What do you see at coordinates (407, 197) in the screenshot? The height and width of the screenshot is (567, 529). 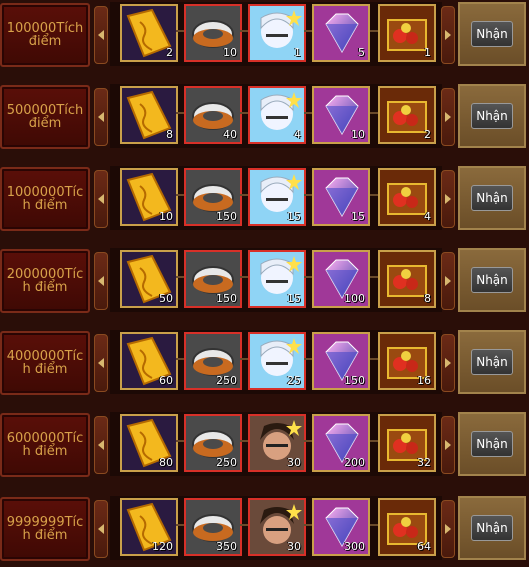 I see `chest-reward: 4` at bounding box center [407, 197].